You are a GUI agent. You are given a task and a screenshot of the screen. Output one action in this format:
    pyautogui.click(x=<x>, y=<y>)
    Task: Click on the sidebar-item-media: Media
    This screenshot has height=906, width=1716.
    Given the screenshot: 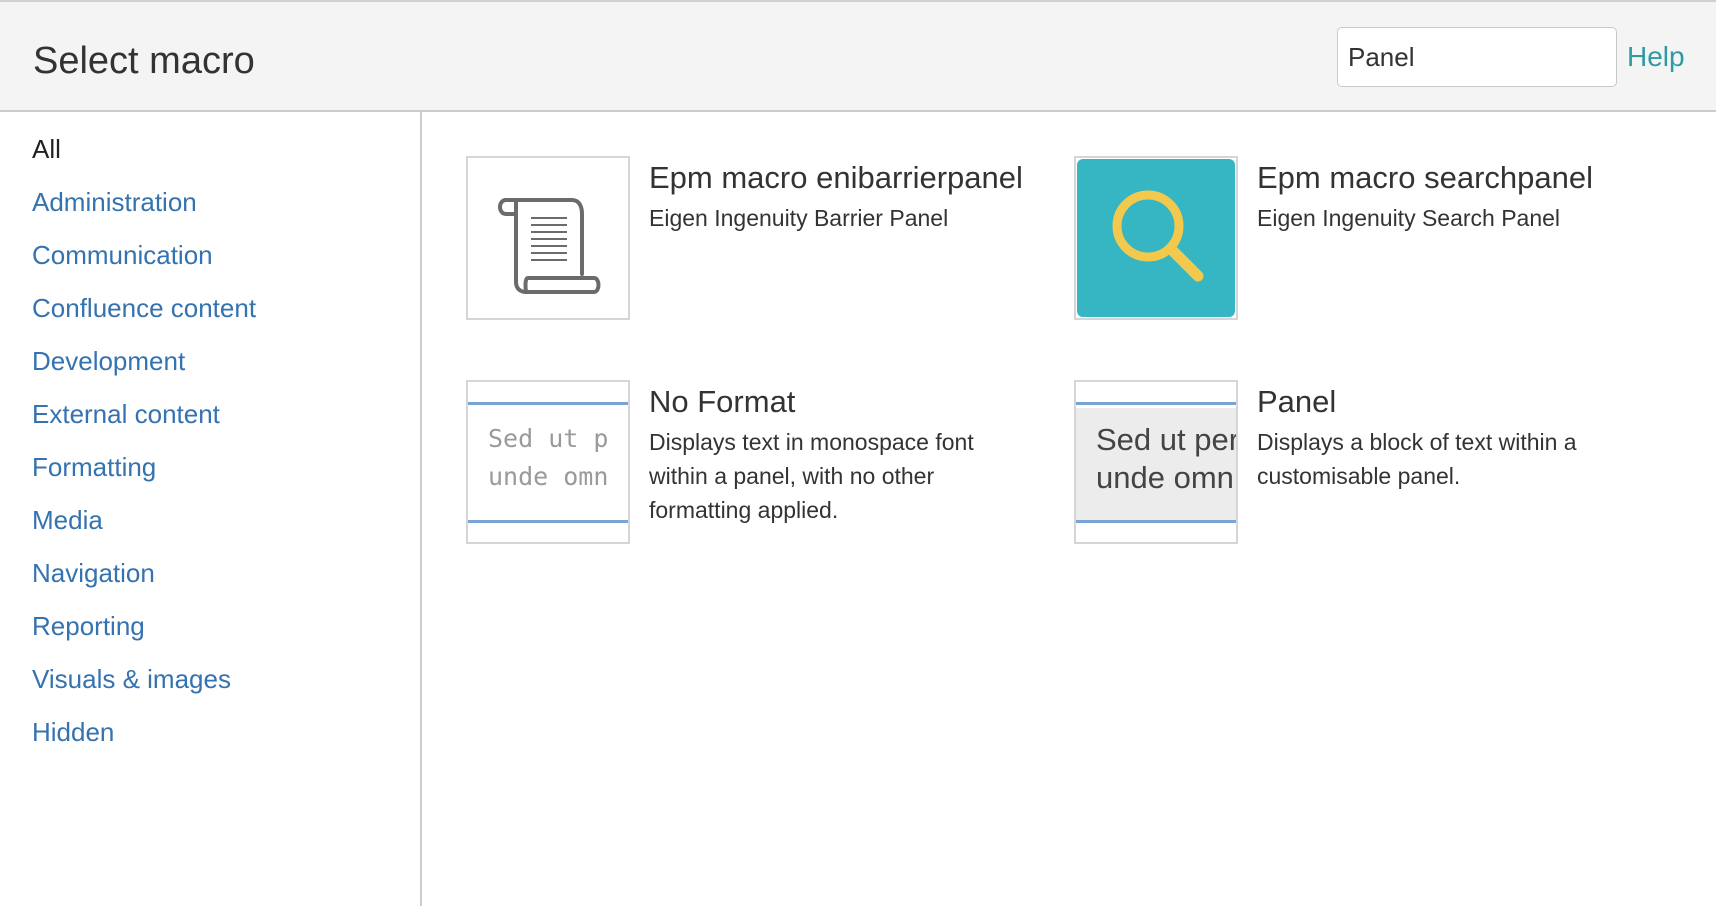 What is the action you would take?
    pyautogui.click(x=67, y=520)
    